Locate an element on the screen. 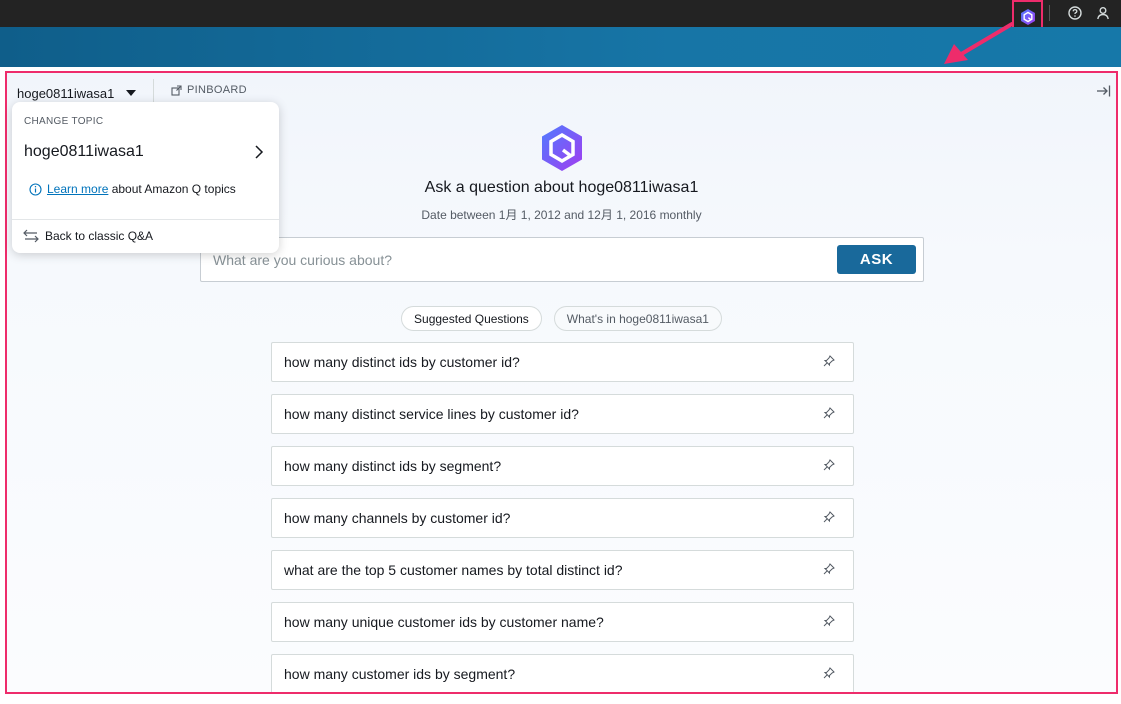 This screenshot has width=1121, height=704. chevron-right-icon is located at coordinates (259, 152).